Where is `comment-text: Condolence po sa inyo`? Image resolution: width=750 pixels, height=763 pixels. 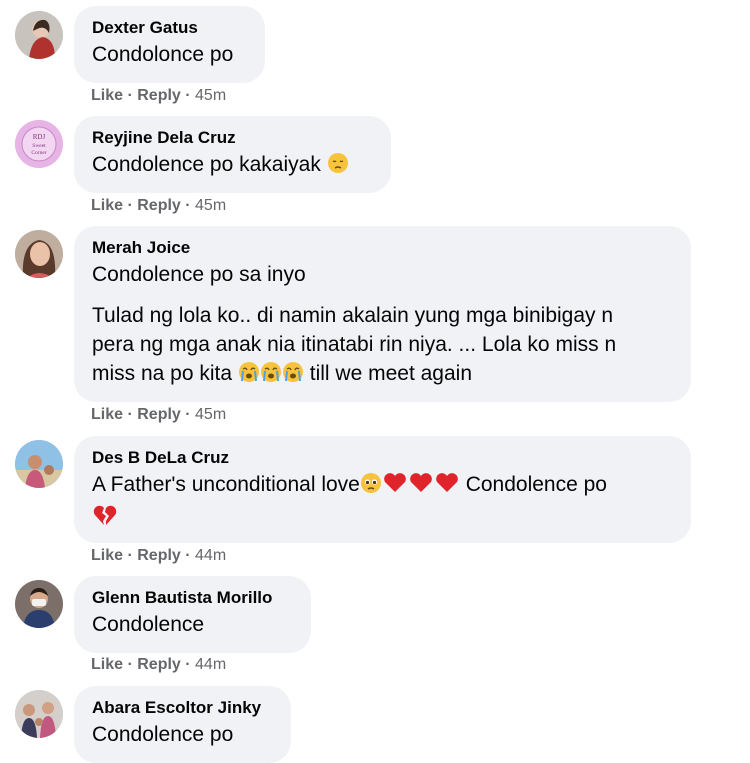
comment-text: Condolence po sa inyo is located at coordinates (199, 274).